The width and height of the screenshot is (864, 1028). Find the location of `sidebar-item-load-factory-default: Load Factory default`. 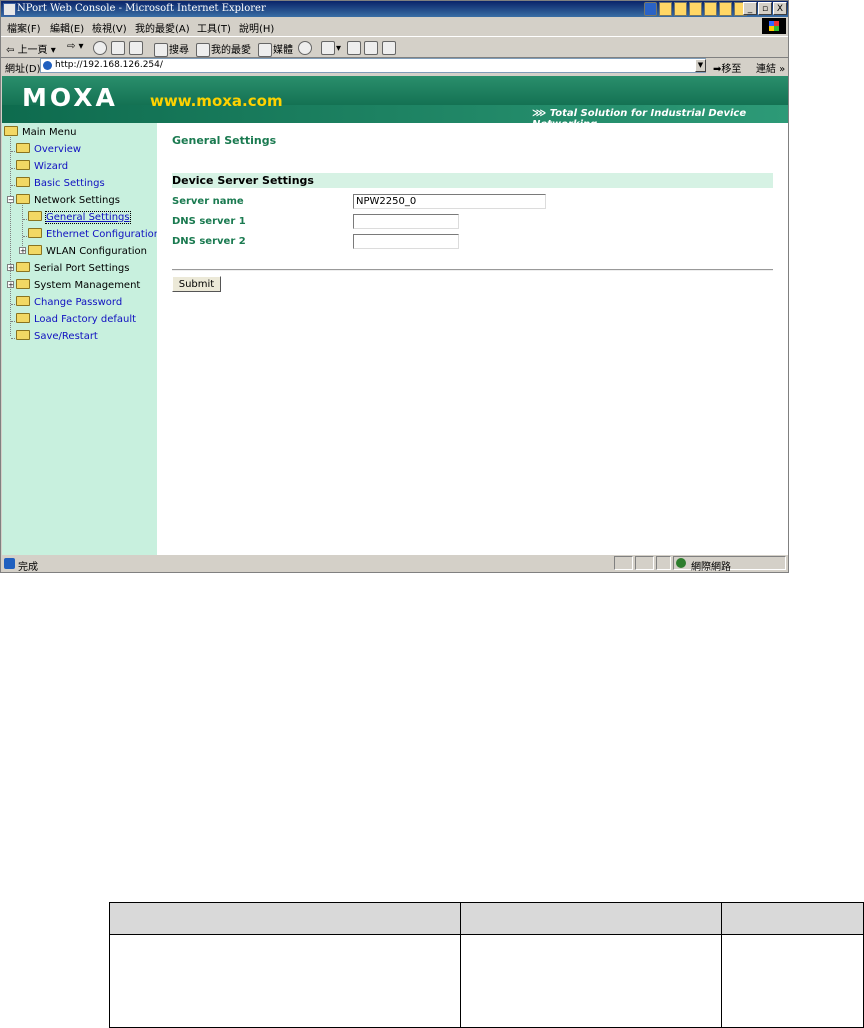

sidebar-item-load-factory-default: Load Factory default is located at coordinates (76, 320).